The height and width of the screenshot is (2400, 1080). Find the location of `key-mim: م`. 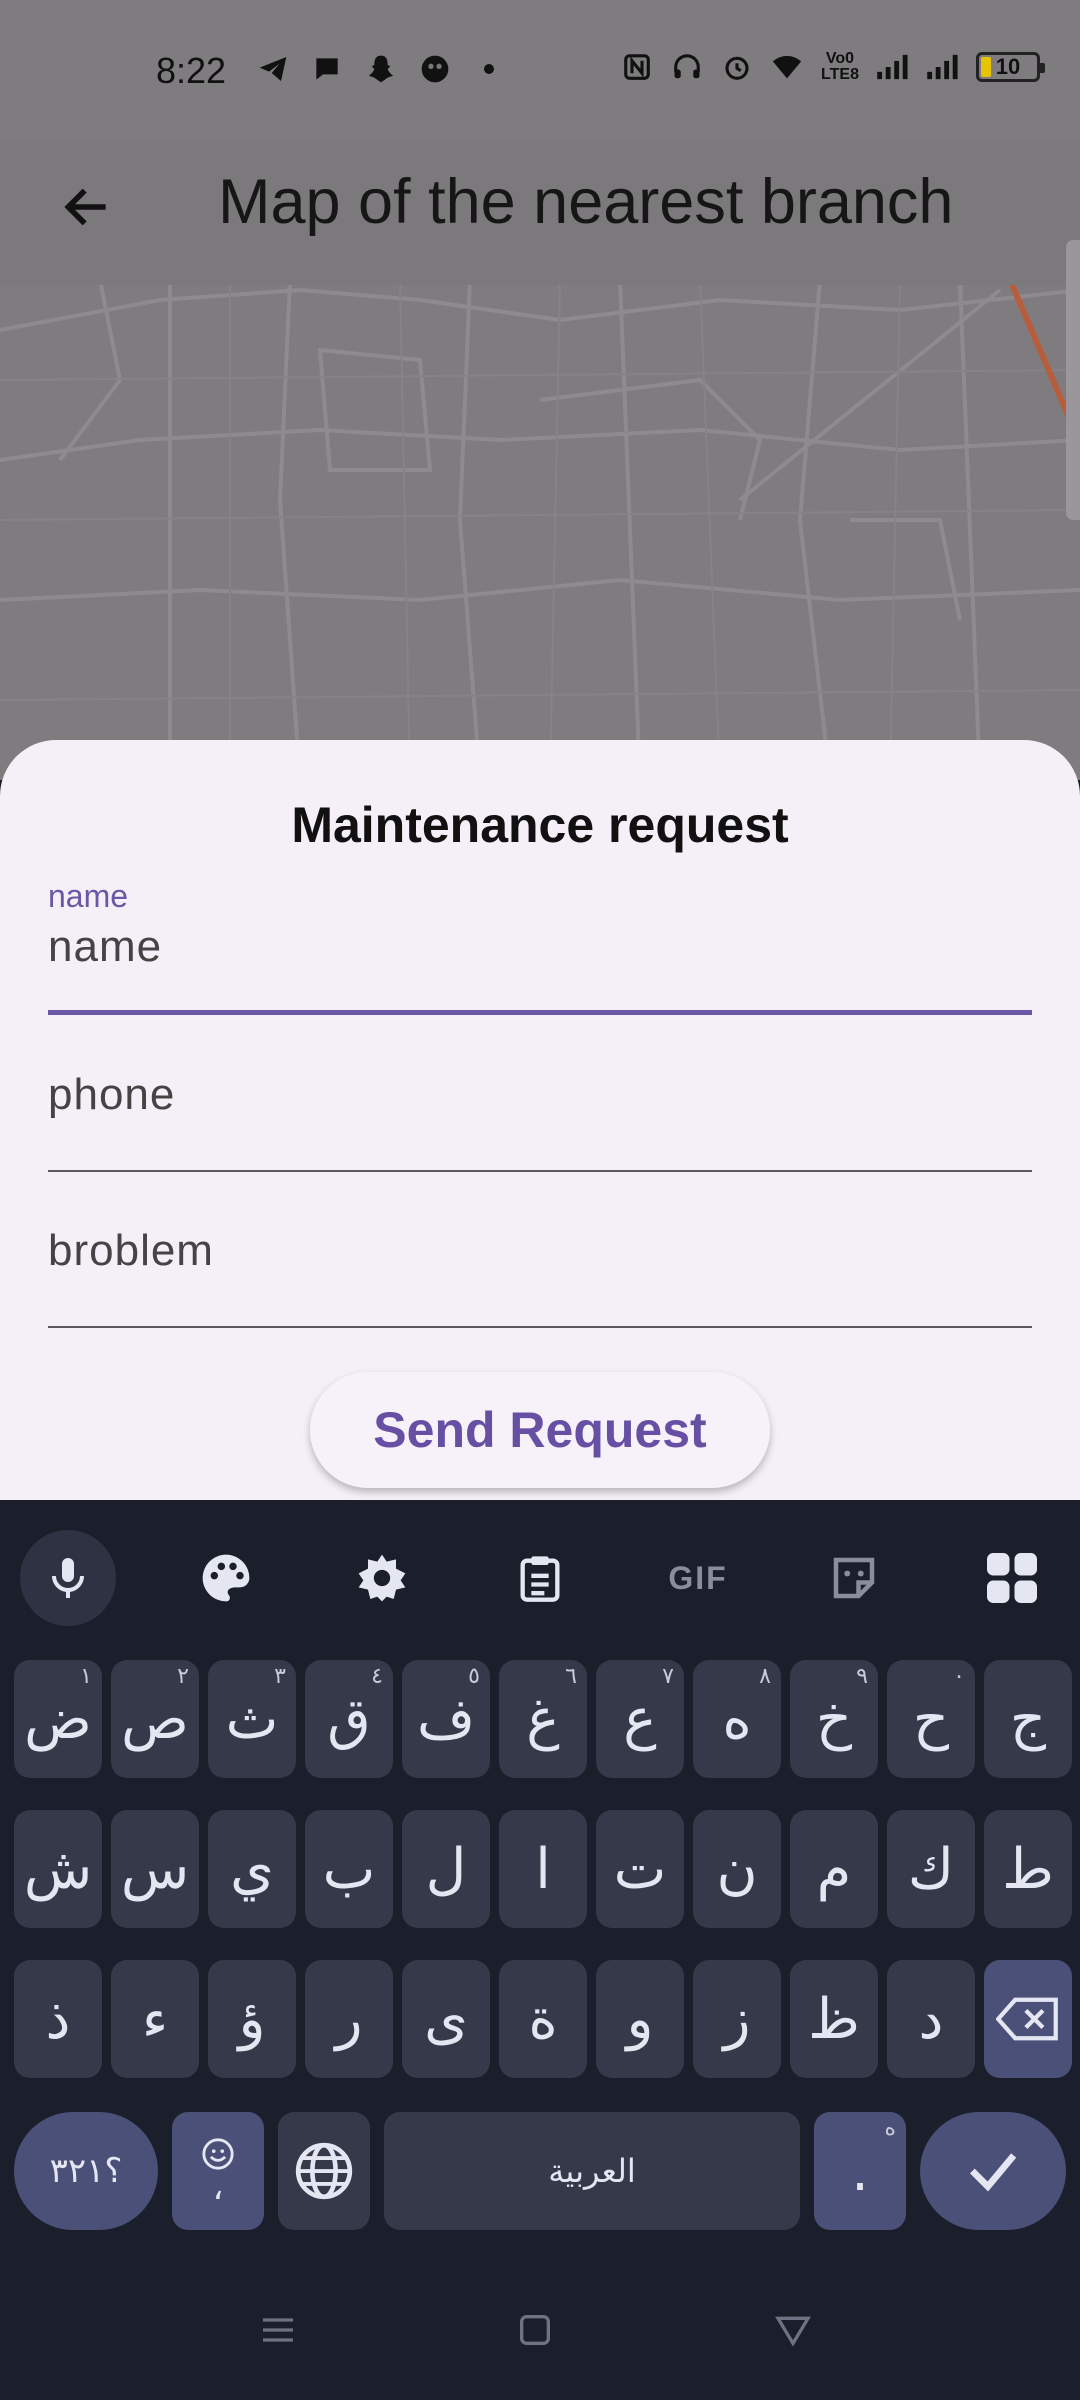

key-mim: م is located at coordinates (834, 1869).